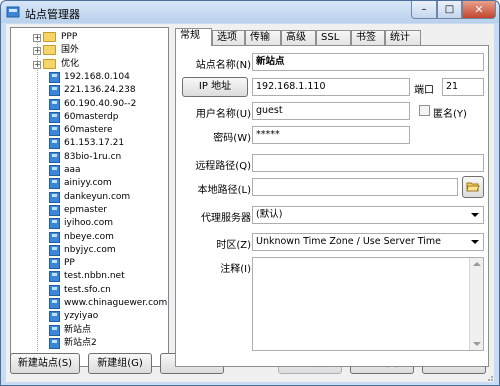 The width and height of the screenshot is (500, 386). I want to click on proxy-label: 代理服务器, so click(226, 218).